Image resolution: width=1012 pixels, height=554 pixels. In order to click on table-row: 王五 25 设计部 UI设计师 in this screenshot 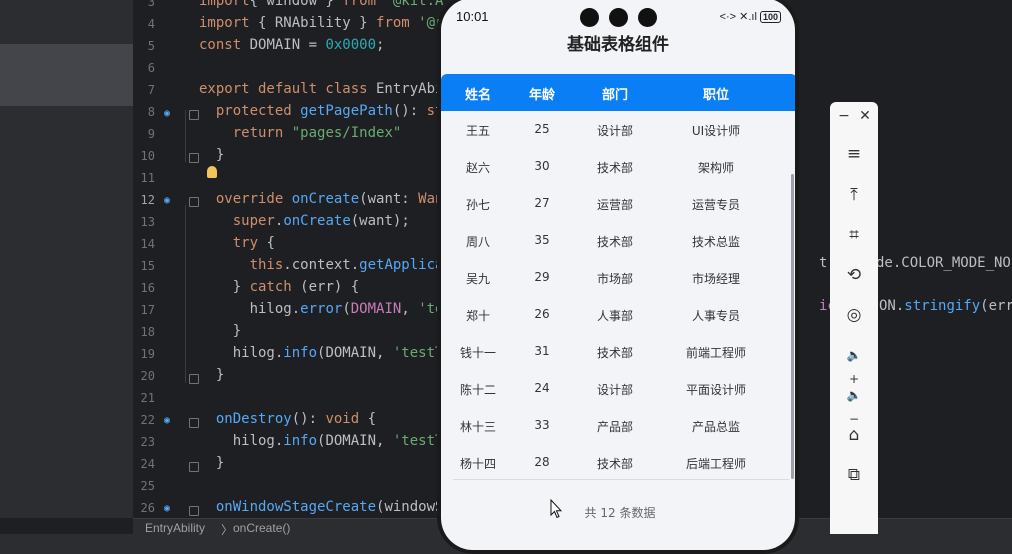, I will do `click(618, 129)`.